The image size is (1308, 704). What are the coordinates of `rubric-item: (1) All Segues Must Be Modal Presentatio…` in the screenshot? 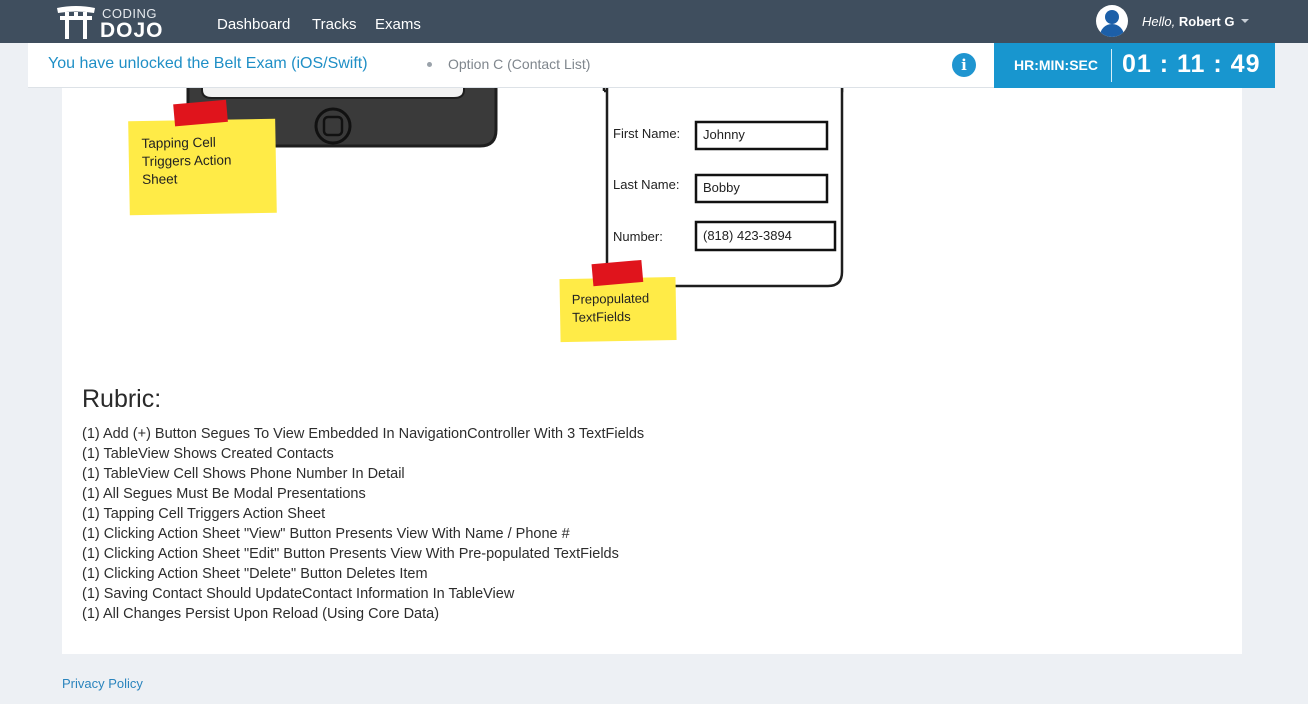 It's located at (224, 494).